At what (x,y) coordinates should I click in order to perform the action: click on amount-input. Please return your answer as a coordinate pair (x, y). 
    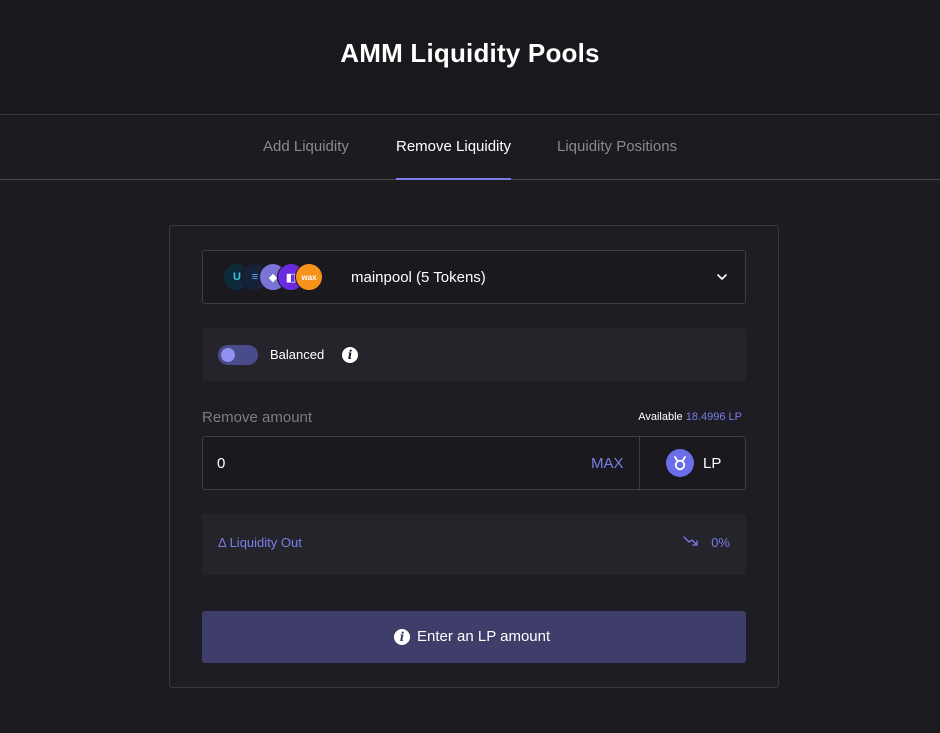
    Looking at the image, I should click on (397, 463).